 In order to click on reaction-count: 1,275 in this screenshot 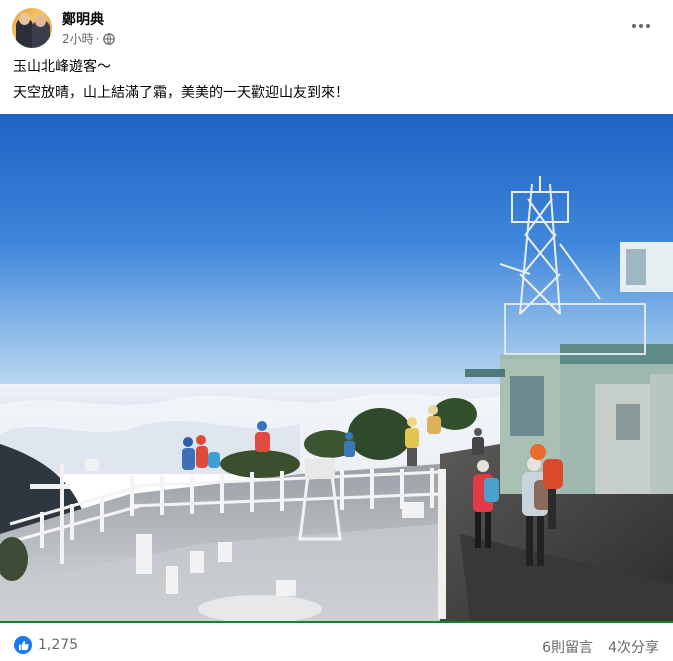, I will do `click(58, 645)`.